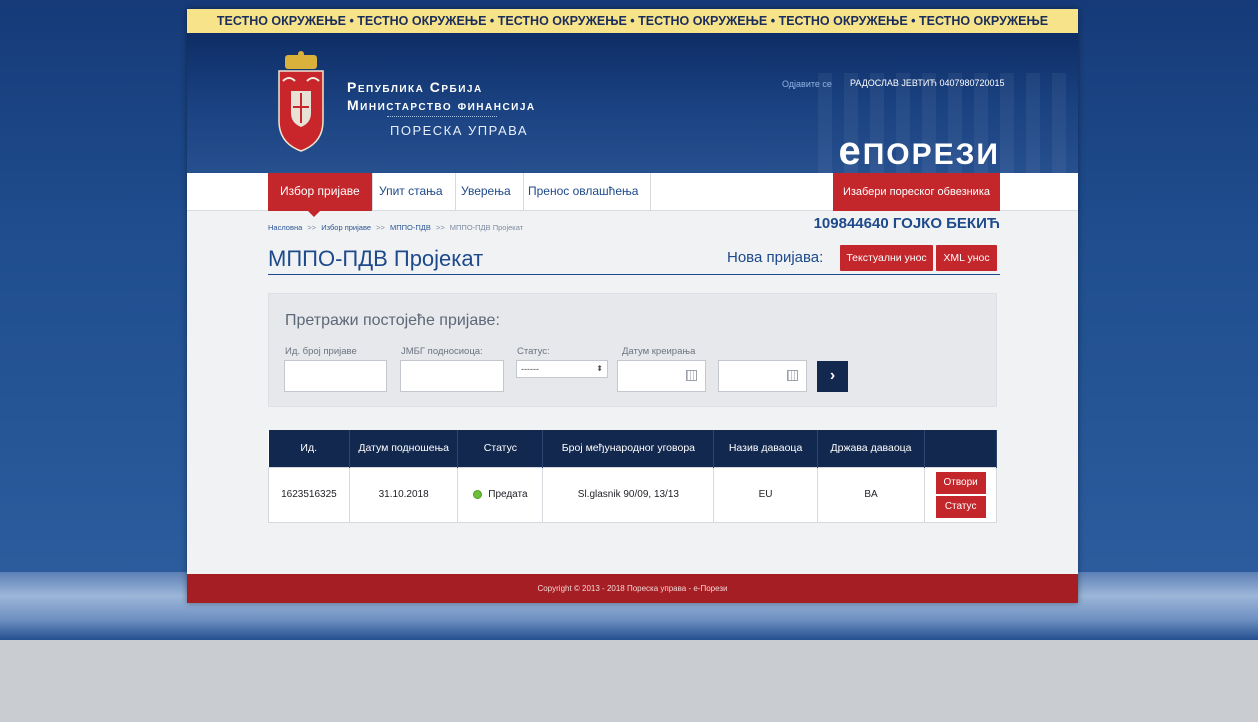 This screenshot has width=1258, height=722. What do you see at coordinates (285, 227) in the screenshot?
I see `breadcrumb-home: Насловна` at bounding box center [285, 227].